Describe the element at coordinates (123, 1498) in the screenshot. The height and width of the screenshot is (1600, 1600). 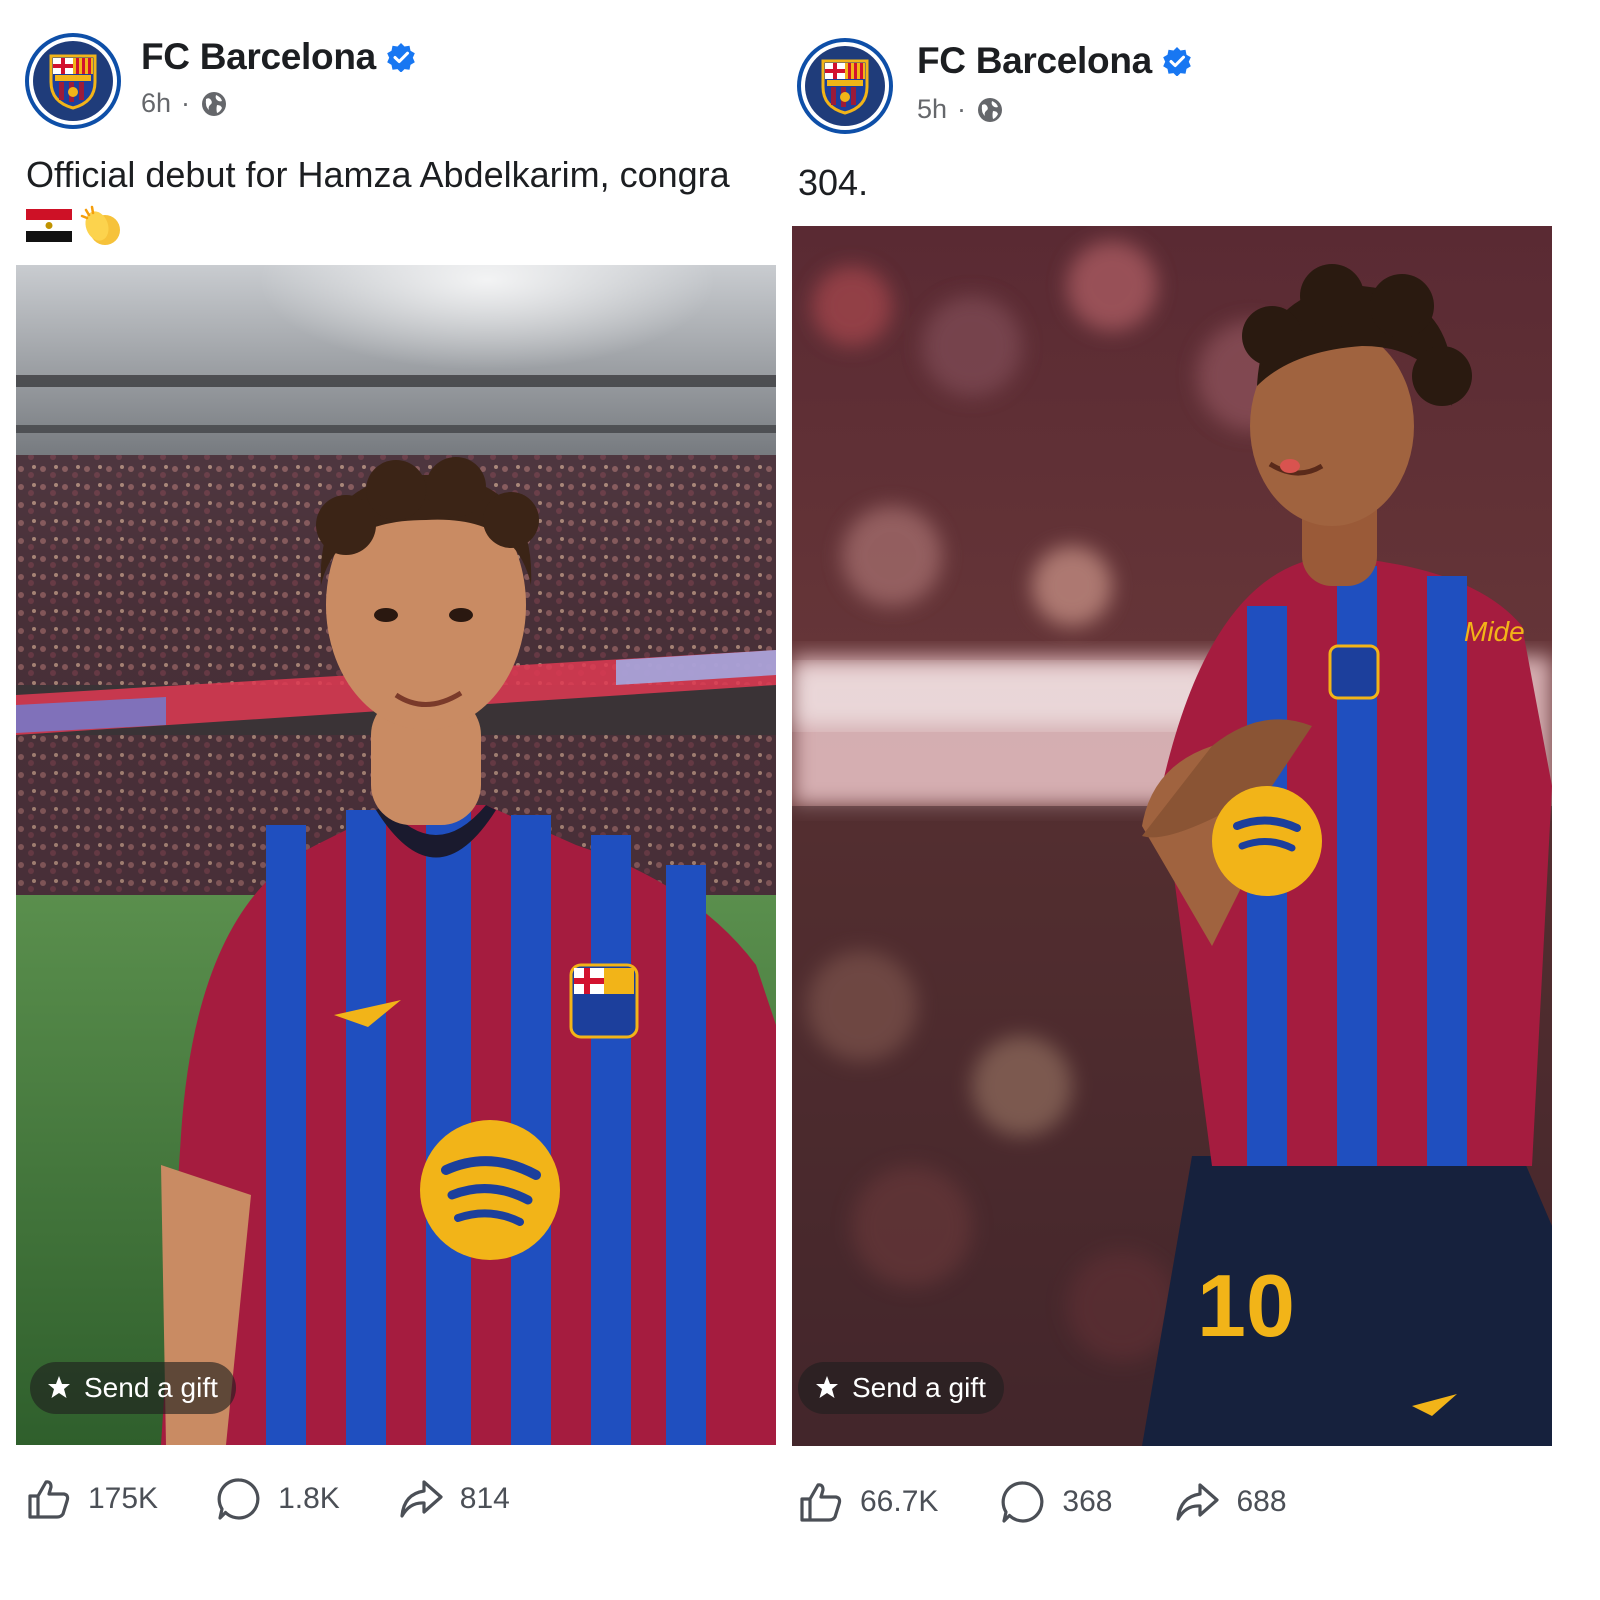
I see `like-count: 175K` at that location.